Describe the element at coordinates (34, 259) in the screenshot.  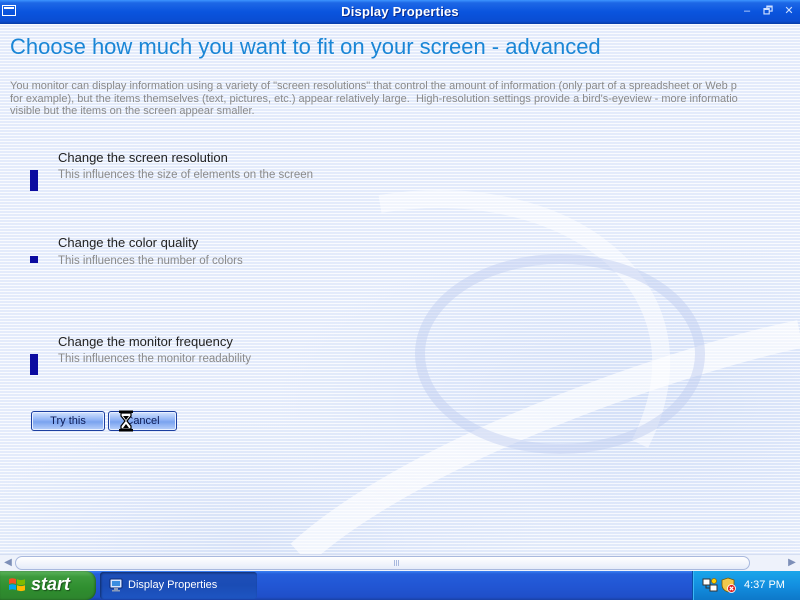
I see `color-quality-marker` at that location.